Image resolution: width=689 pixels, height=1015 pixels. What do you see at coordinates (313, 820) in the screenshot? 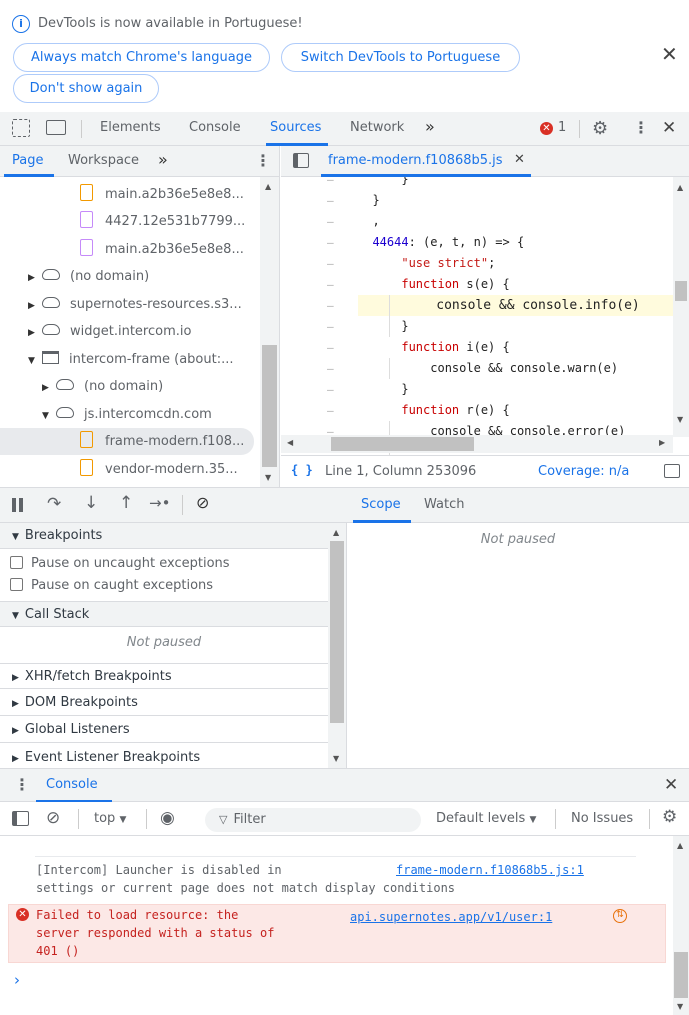
I see `console-filter-input: ▽ Filter` at bounding box center [313, 820].